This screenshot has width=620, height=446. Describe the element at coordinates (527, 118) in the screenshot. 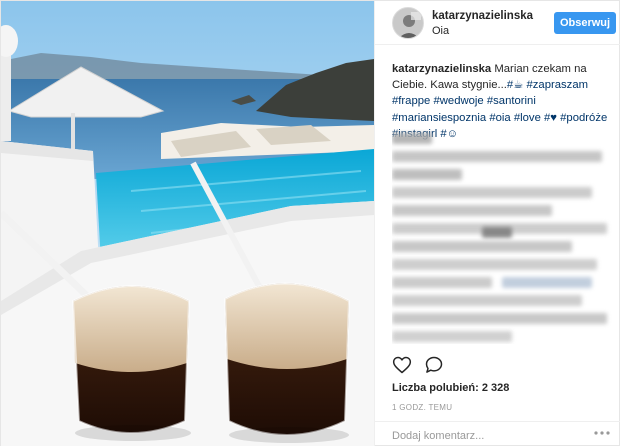

I see `hashtag-love: #love` at that location.